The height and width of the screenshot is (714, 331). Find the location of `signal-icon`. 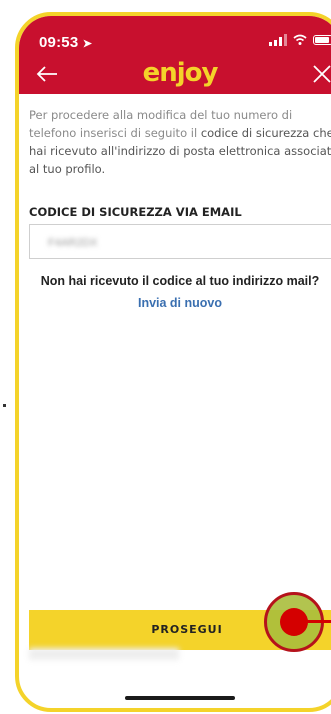

signal-icon is located at coordinates (278, 40).